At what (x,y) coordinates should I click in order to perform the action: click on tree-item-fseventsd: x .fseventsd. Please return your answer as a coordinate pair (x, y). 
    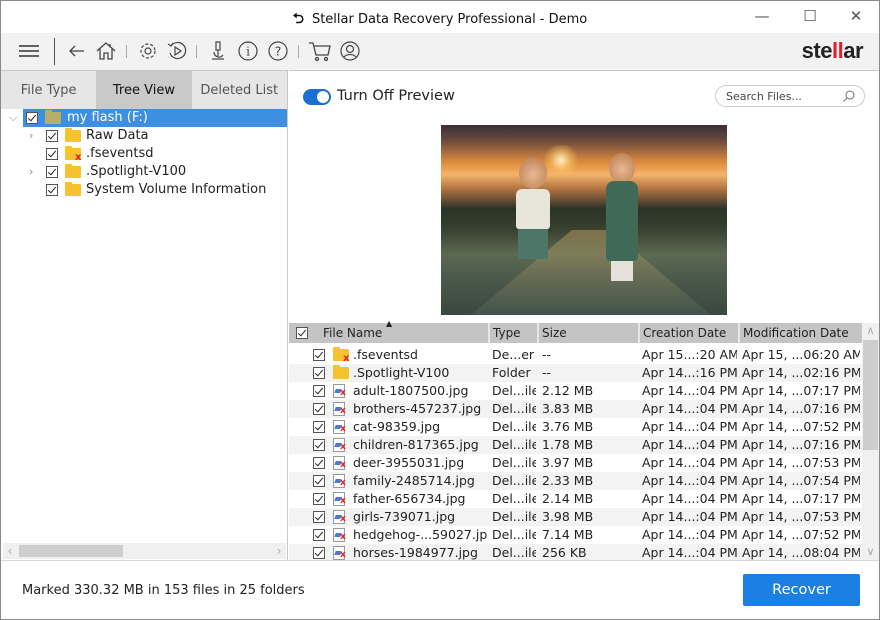
    Looking at the image, I should click on (144, 154).